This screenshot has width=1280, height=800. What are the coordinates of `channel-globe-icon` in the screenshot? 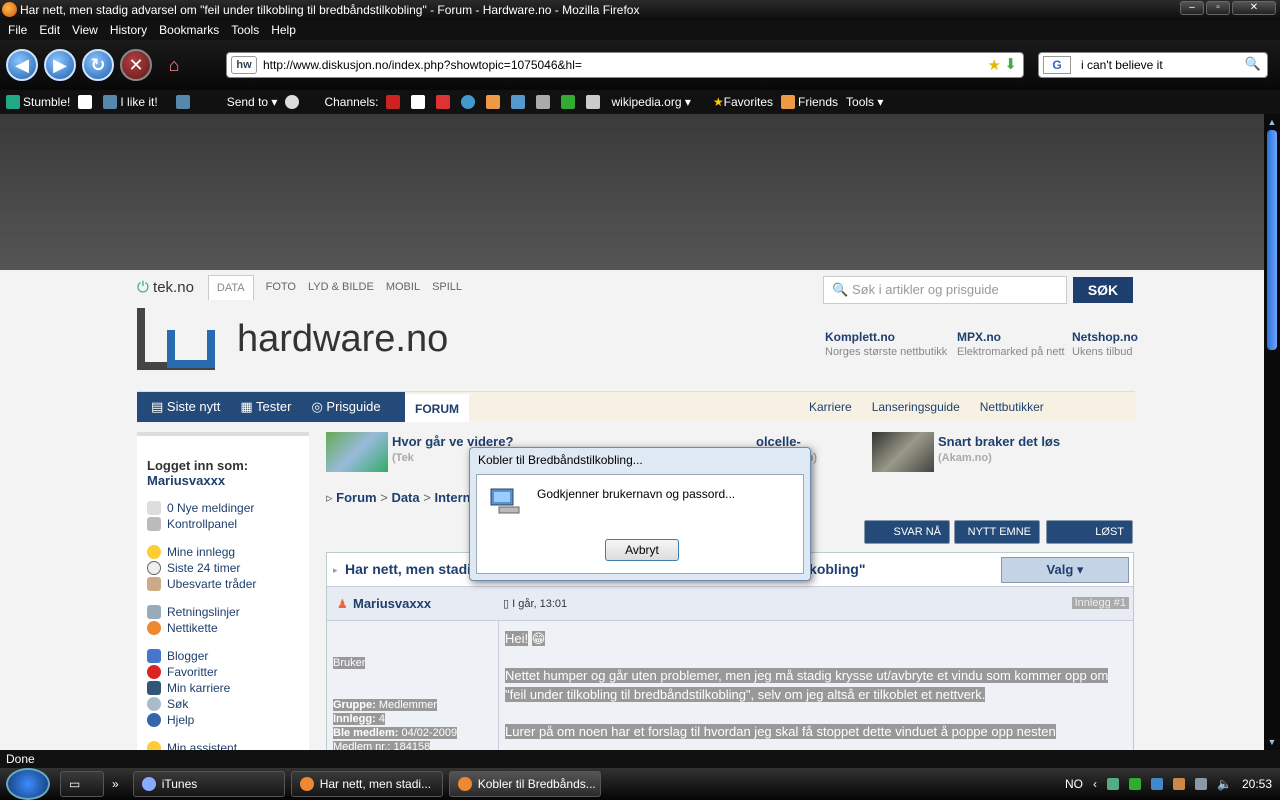 It's located at (468, 102).